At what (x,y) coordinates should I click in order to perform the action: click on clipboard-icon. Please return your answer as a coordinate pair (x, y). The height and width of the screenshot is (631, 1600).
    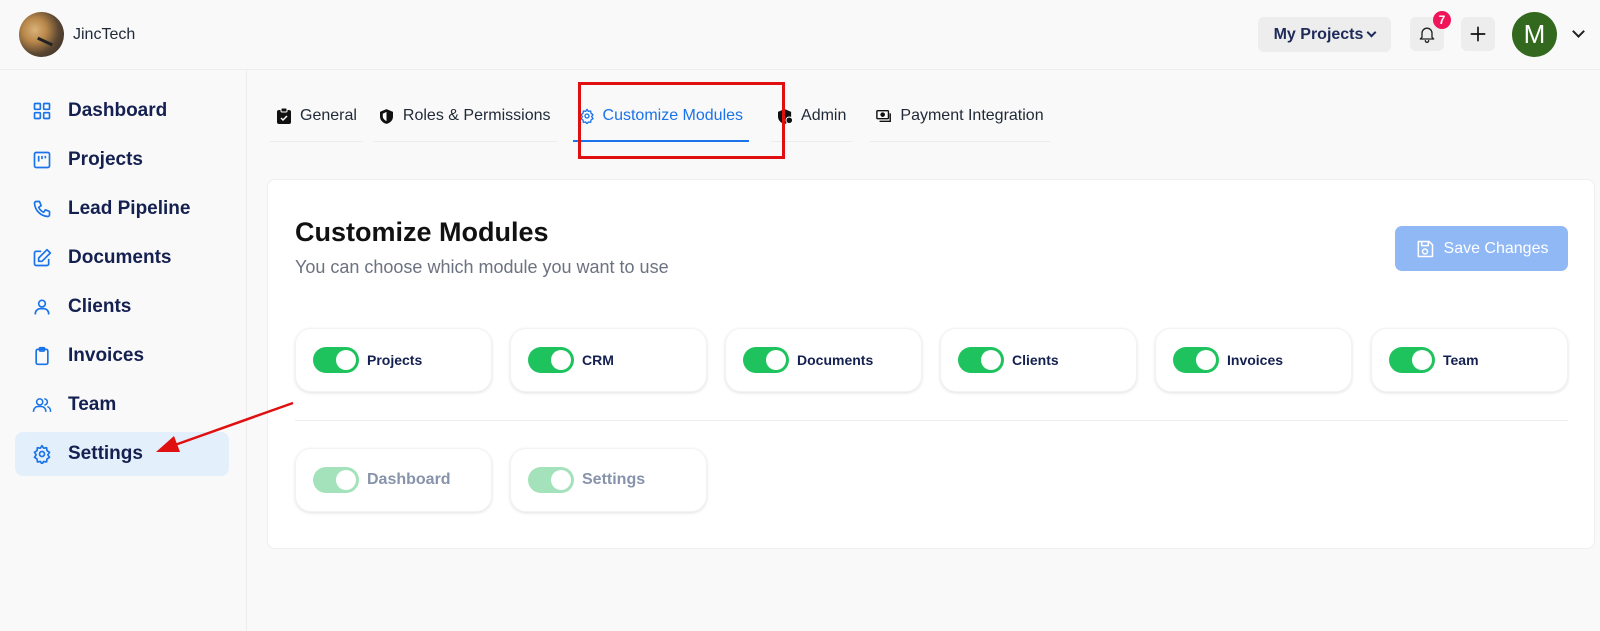
    Looking at the image, I should click on (42, 356).